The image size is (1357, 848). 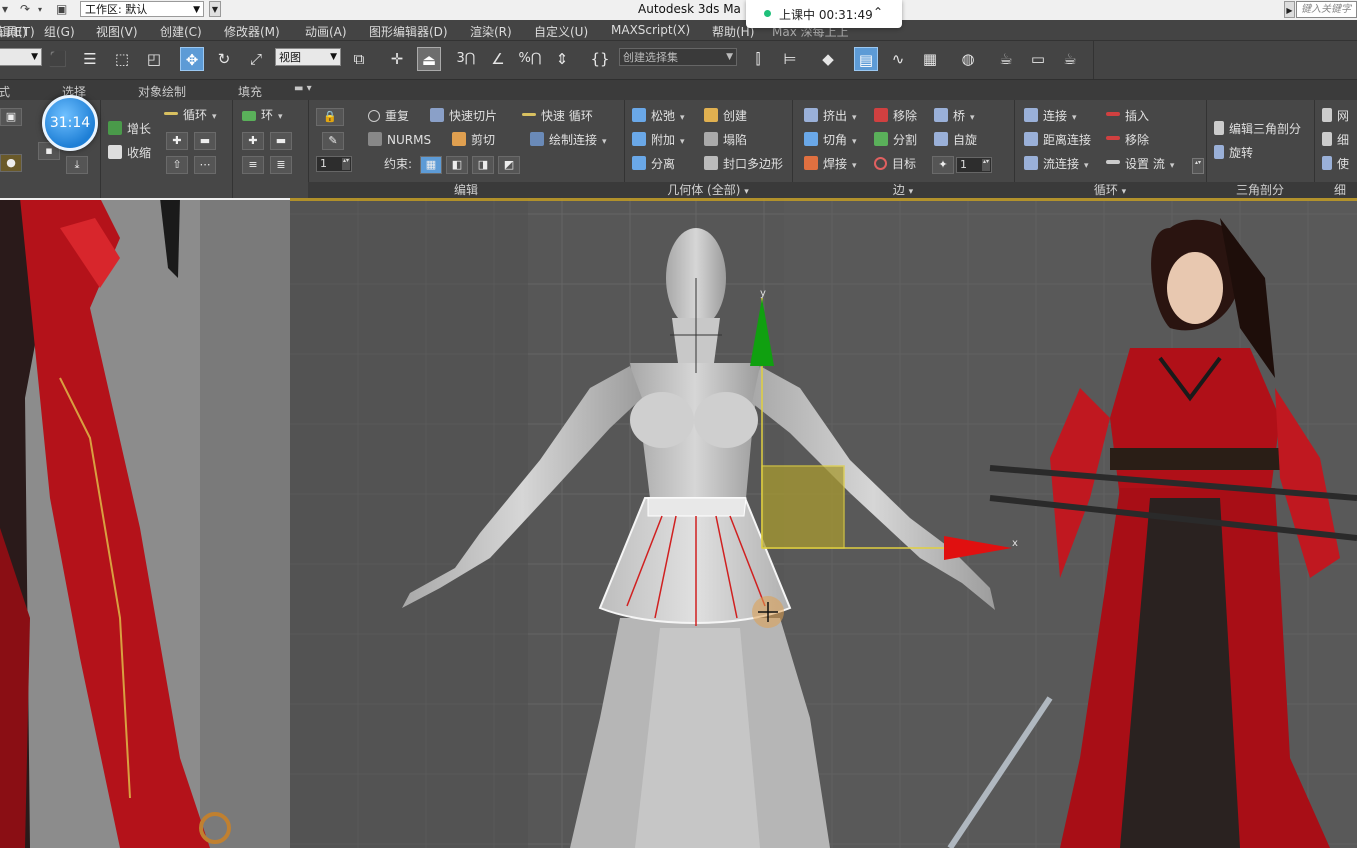 I want to click on select-scale-icon: ⤢, so click(x=256, y=59).